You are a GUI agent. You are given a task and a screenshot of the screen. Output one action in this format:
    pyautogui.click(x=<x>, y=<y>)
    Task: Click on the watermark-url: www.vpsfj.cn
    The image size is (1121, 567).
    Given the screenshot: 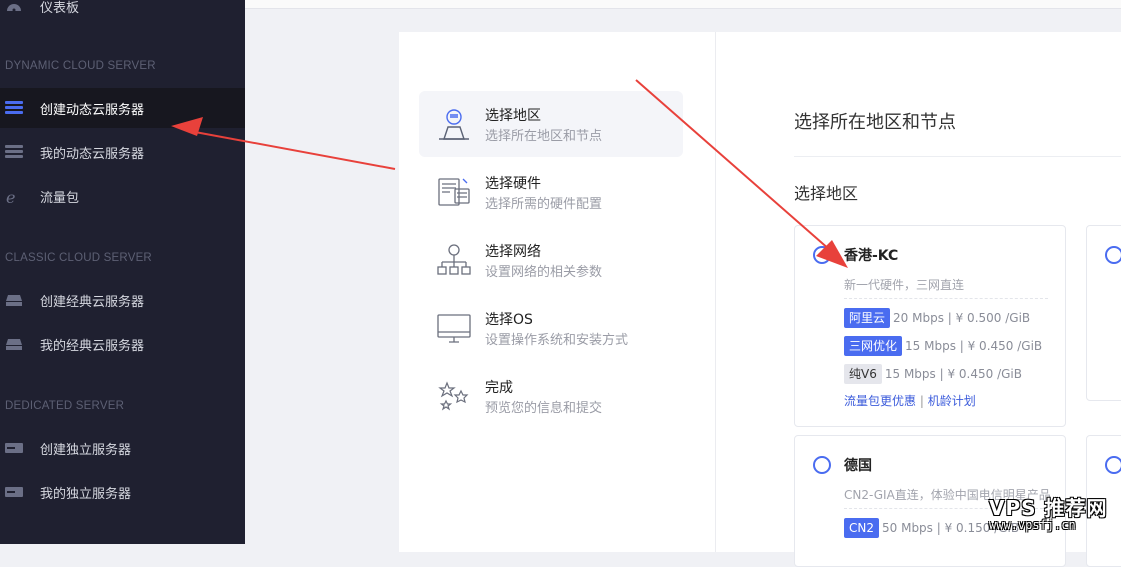 What is the action you would take?
    pyautogui.click(x=1032, y=525)
    